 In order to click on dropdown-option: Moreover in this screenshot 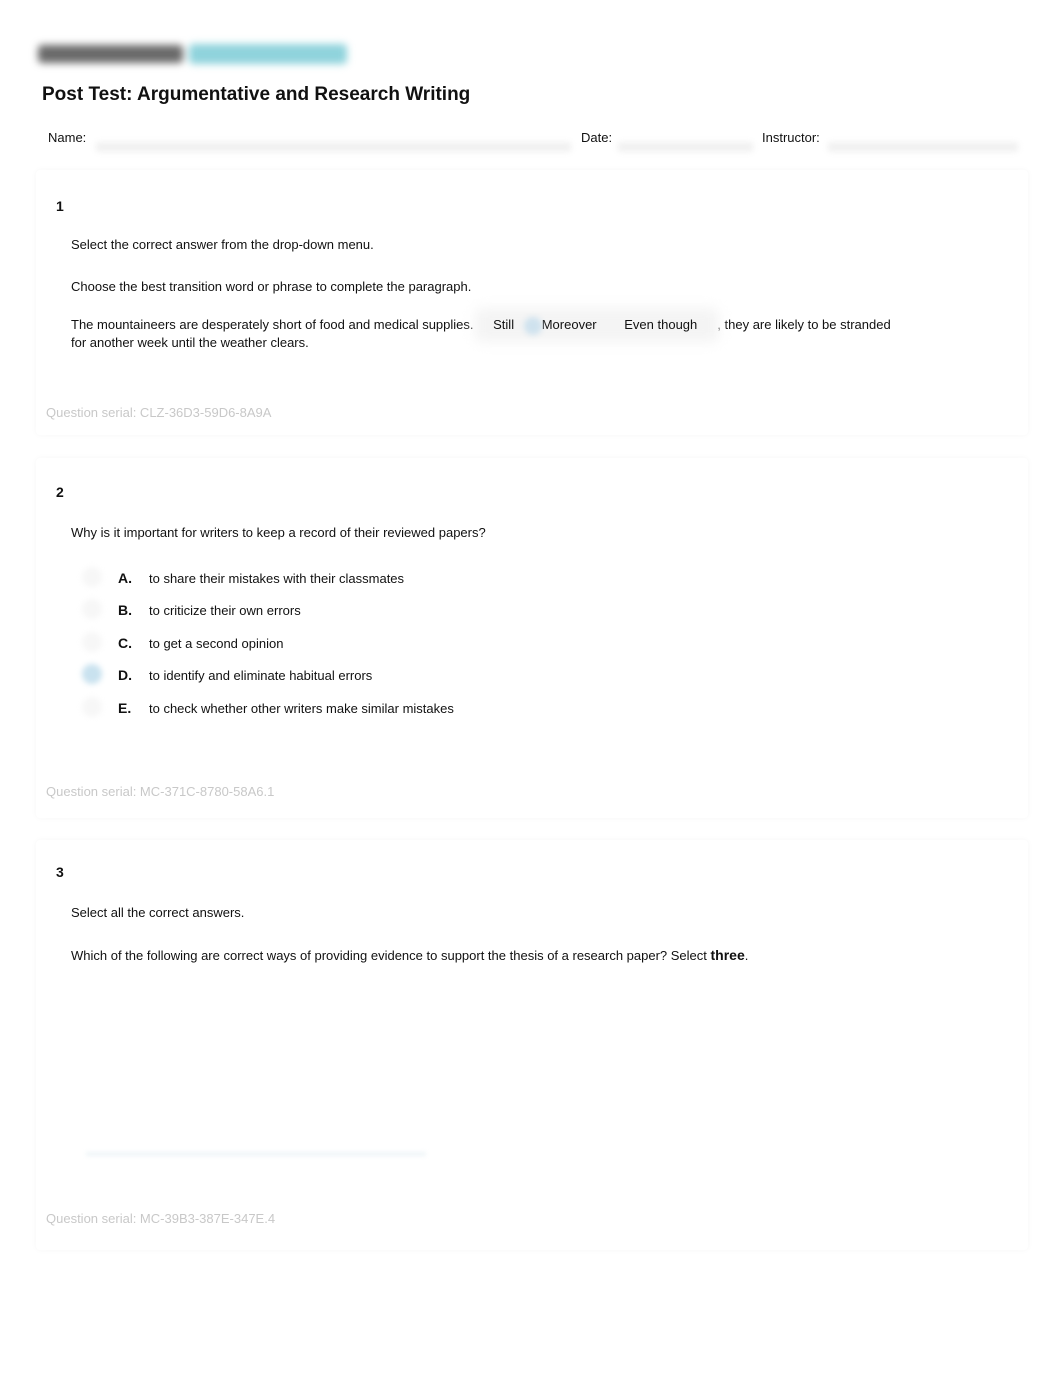, I will do `click(560, 325)`.